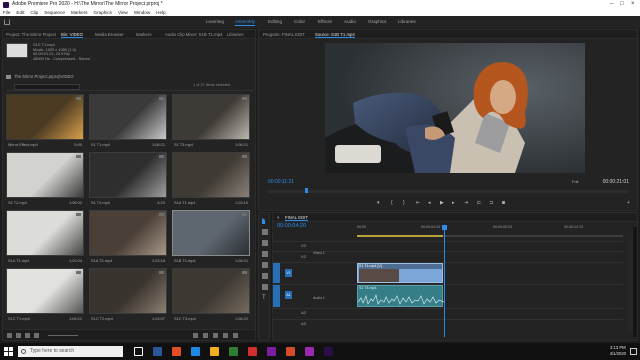  I want to click on hand-tool-icon, so click(265, 287).